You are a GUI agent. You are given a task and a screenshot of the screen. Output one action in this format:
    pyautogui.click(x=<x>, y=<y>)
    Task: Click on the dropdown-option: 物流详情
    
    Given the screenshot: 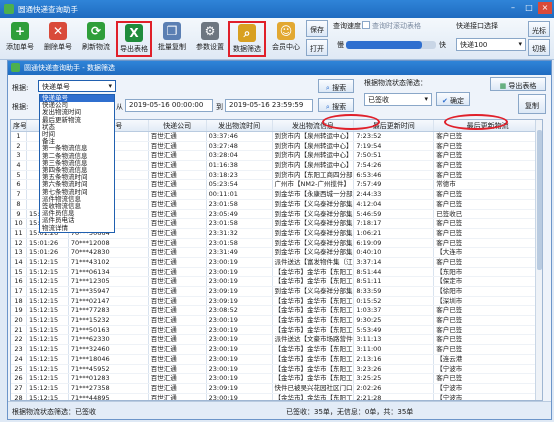 What is the action you would take?
    pyautogui.click(x=77, y=228)
    